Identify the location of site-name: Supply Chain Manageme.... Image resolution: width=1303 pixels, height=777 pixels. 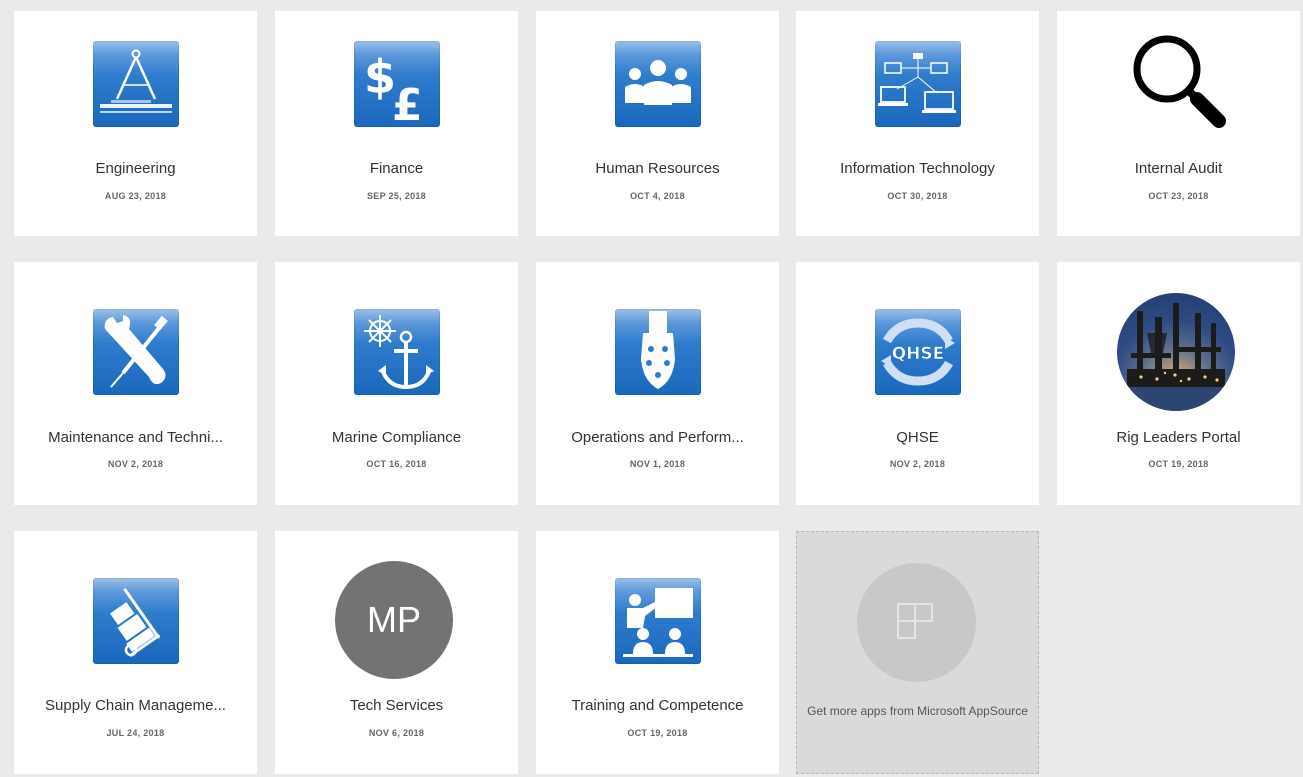
(135, 705).